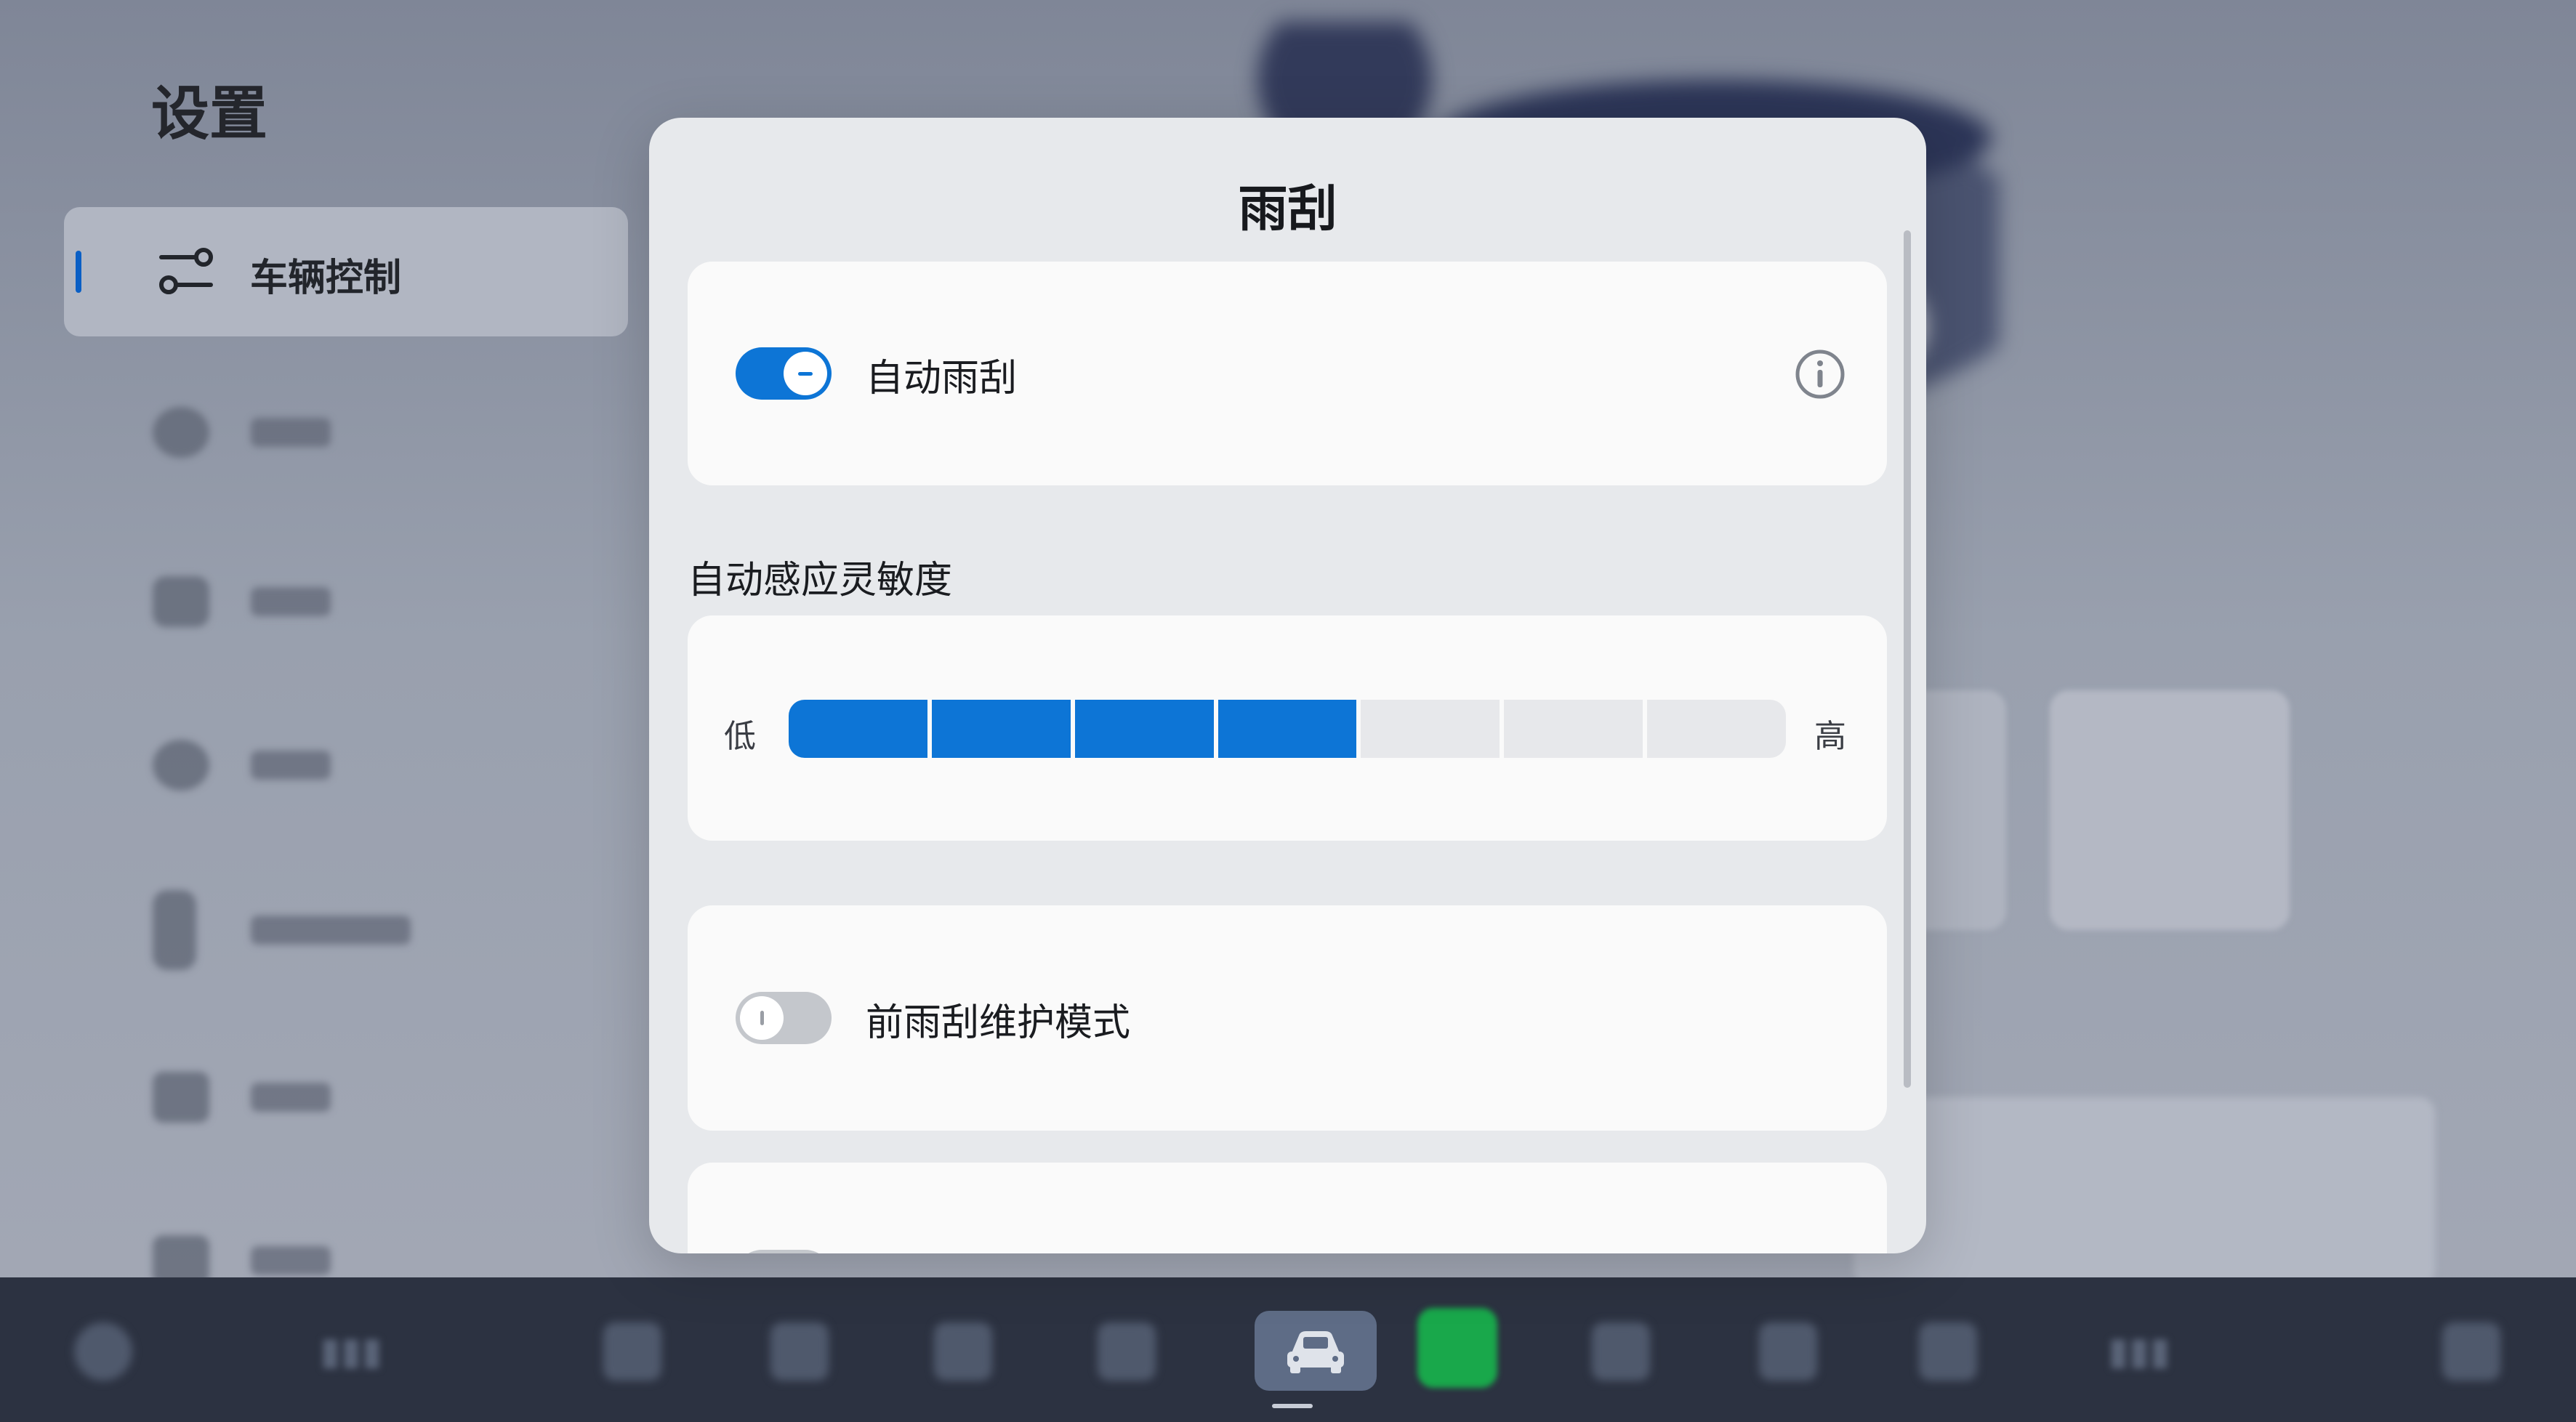 The image size is (2576, 1422). I want to click on maintenance-label: 前雨刮维护模式, so click(998, 1023).